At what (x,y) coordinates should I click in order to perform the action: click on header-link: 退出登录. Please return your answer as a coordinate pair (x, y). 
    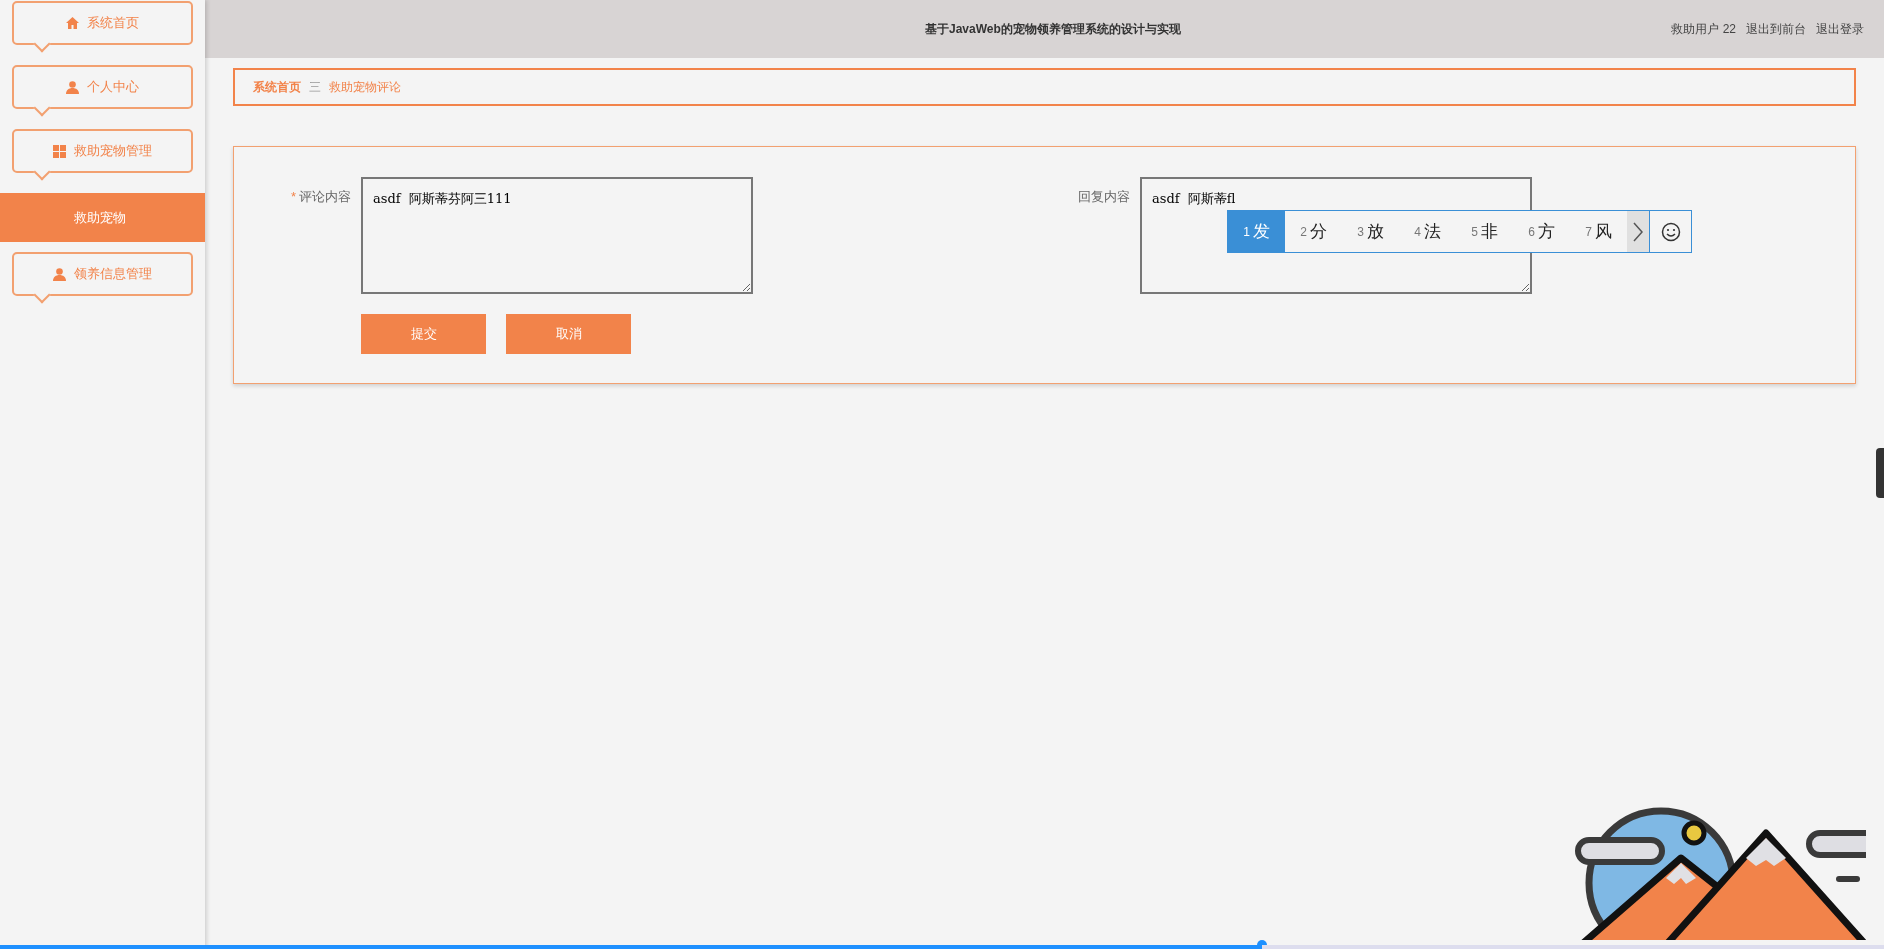
    Looking at the image, I should click on (1840, 29).